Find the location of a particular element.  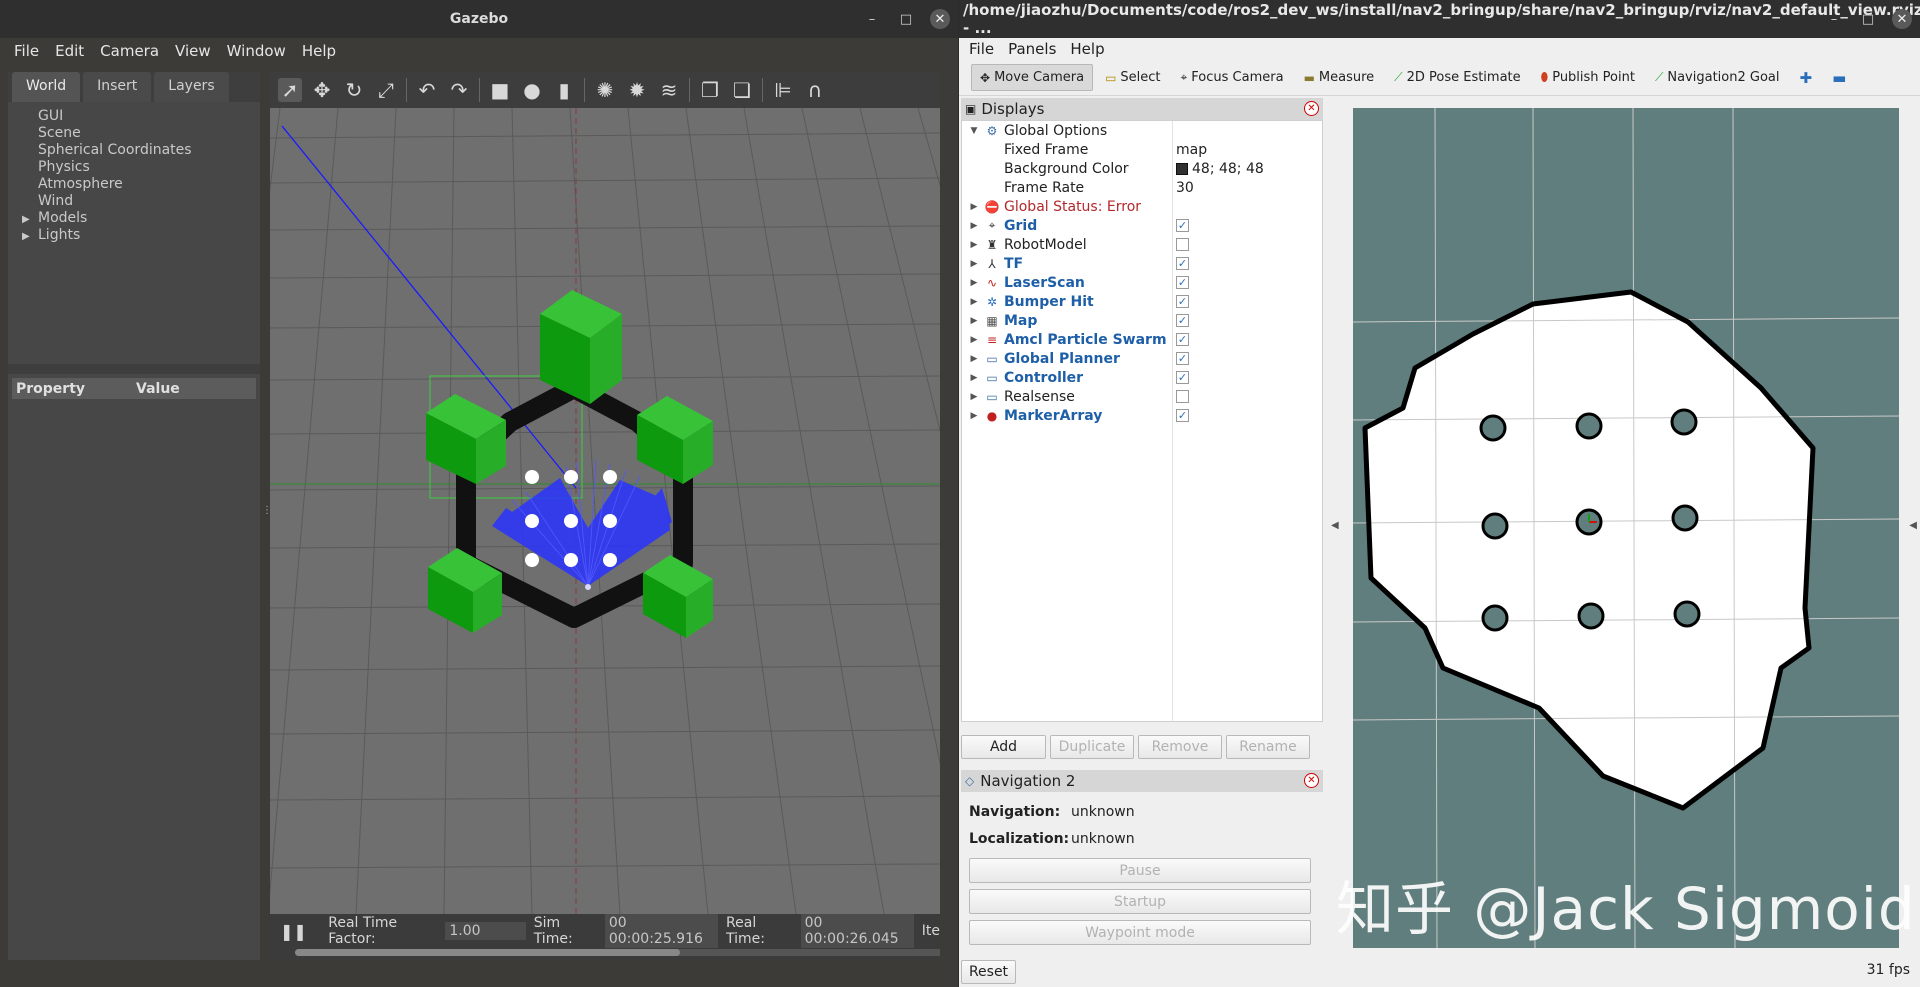

rename-button: Rename is located at coordinates (1268, 747).